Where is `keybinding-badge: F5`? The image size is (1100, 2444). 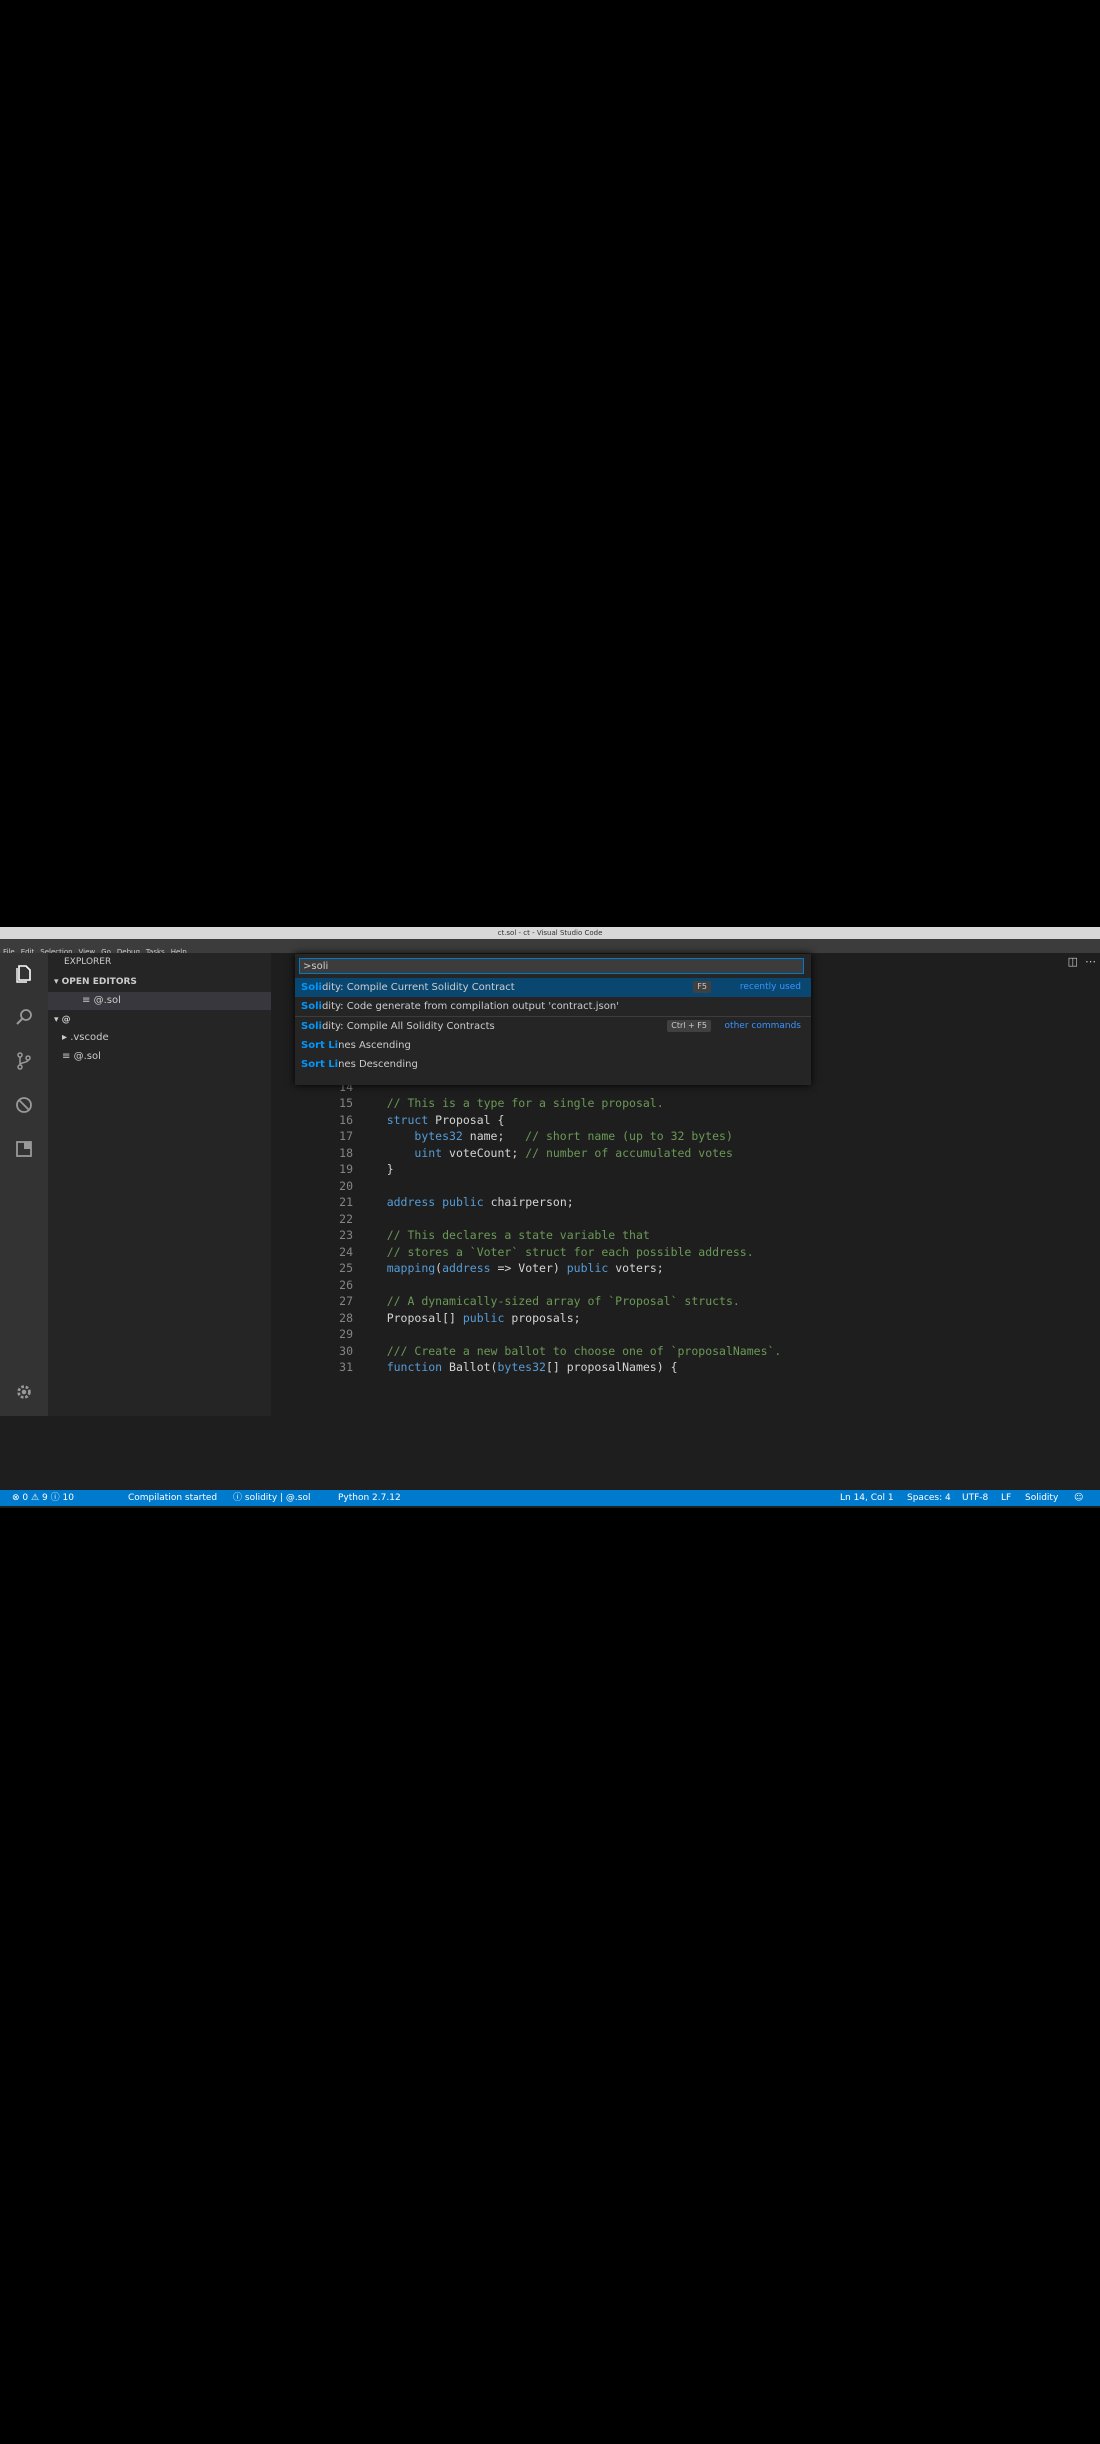
keybinding-badge: F5 is located at coordinates (702, 987).